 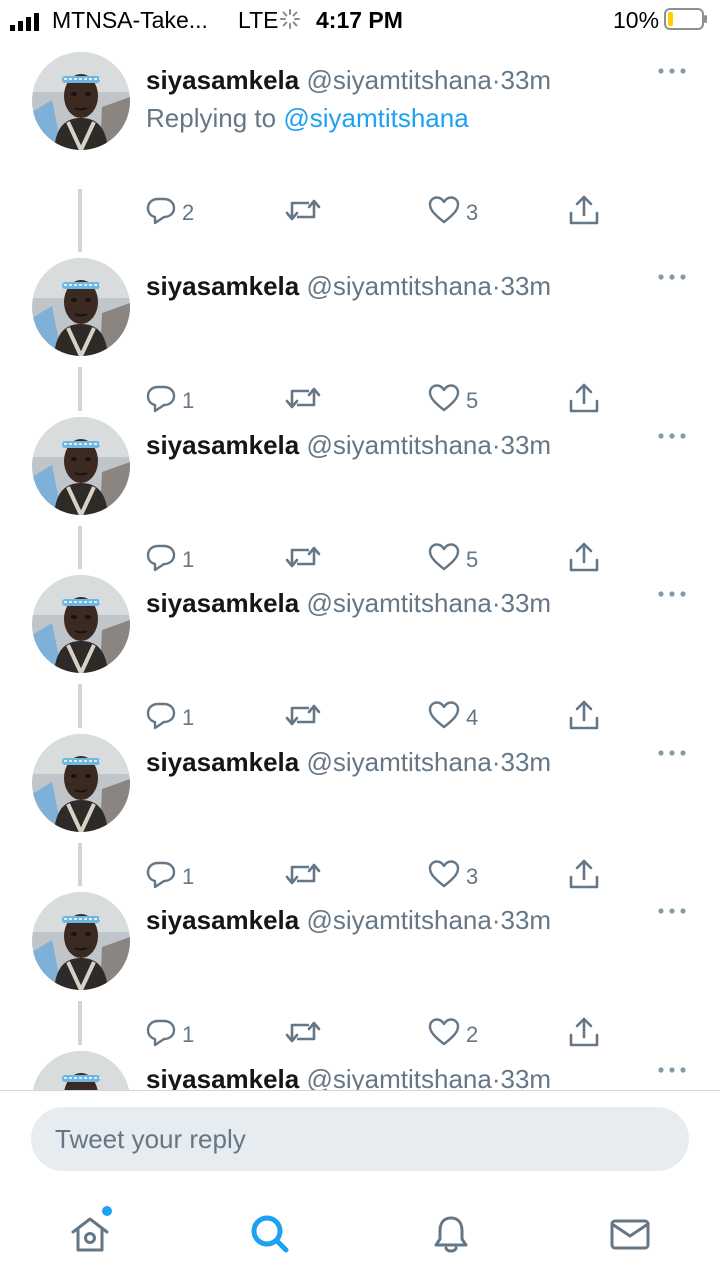 I want to click on tab-messages, so click(x=630, y=1236).